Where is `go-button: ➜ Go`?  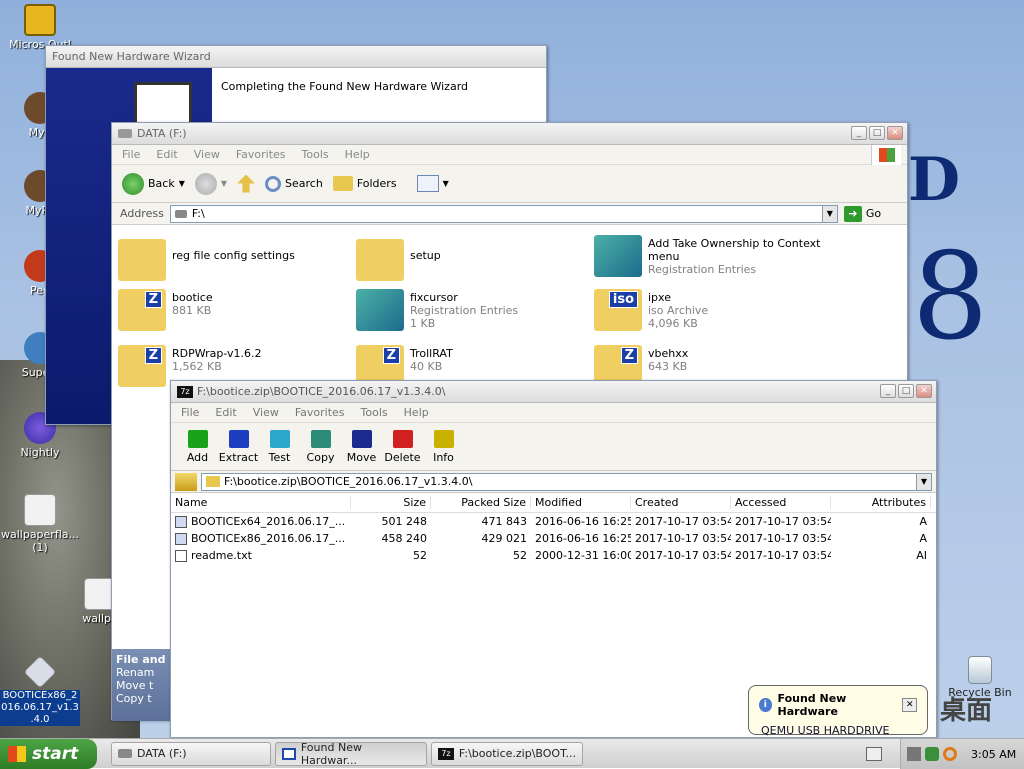 go-button: ➜ Go is located at coordinates (862, 213).